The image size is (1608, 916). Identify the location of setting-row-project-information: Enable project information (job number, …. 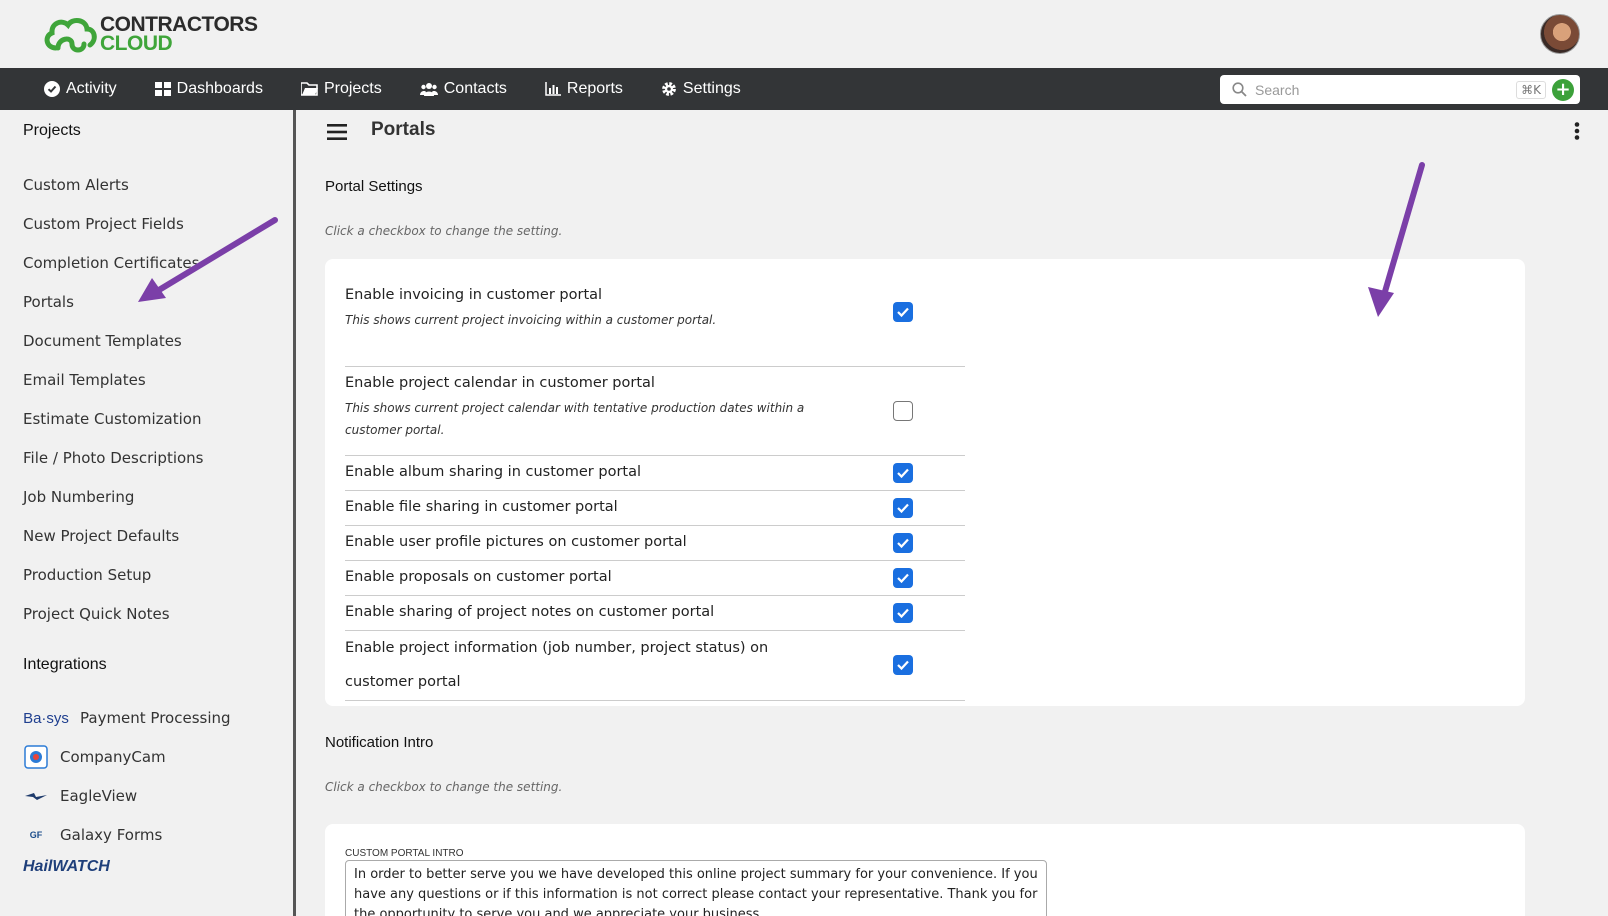
(655, 666).